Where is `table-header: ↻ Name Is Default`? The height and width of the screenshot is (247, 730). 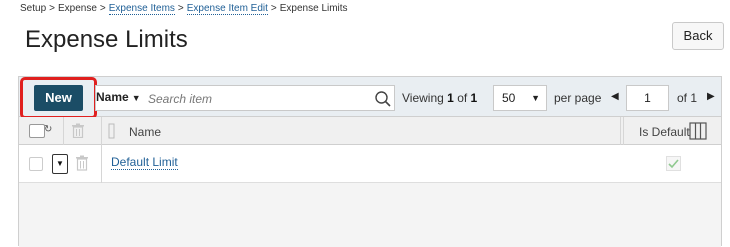 table-header: ↻ Name Is Default is located at coordinates (370, 131).